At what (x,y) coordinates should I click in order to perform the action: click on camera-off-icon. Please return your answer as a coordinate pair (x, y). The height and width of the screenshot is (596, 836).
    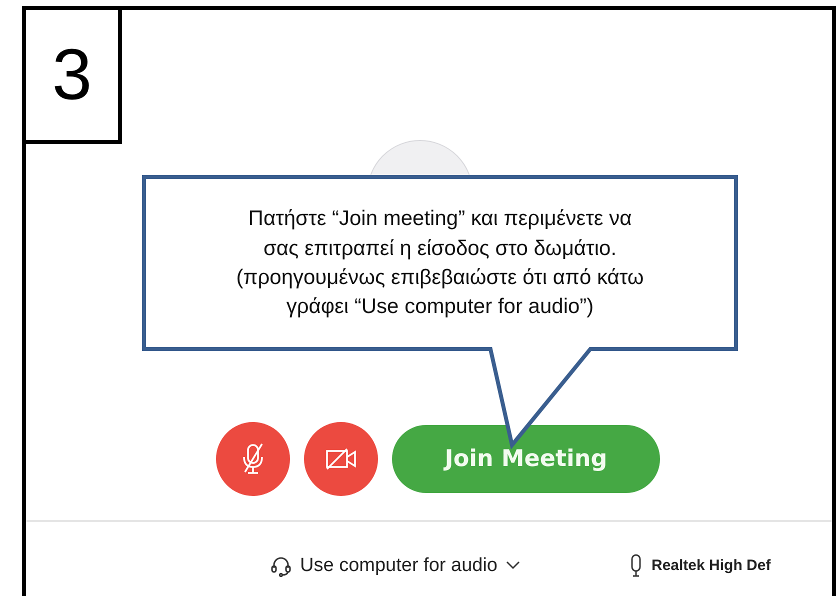
    Looking at the image, I should click on (341, 459).